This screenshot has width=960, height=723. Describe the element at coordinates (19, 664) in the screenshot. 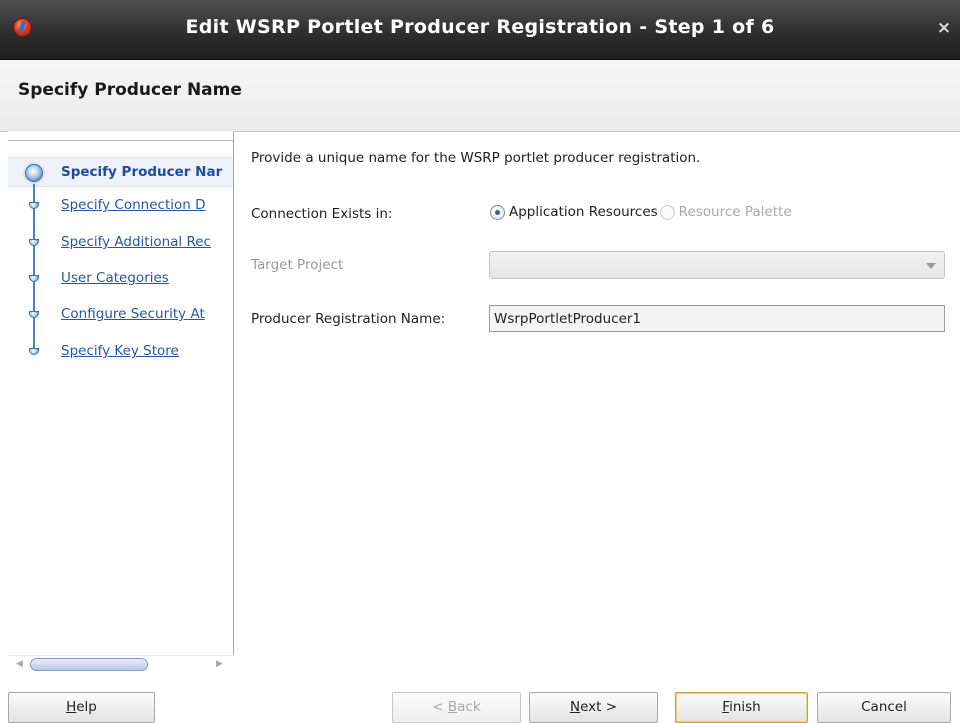

I see `scroll-left-icon: ◀` at that location.